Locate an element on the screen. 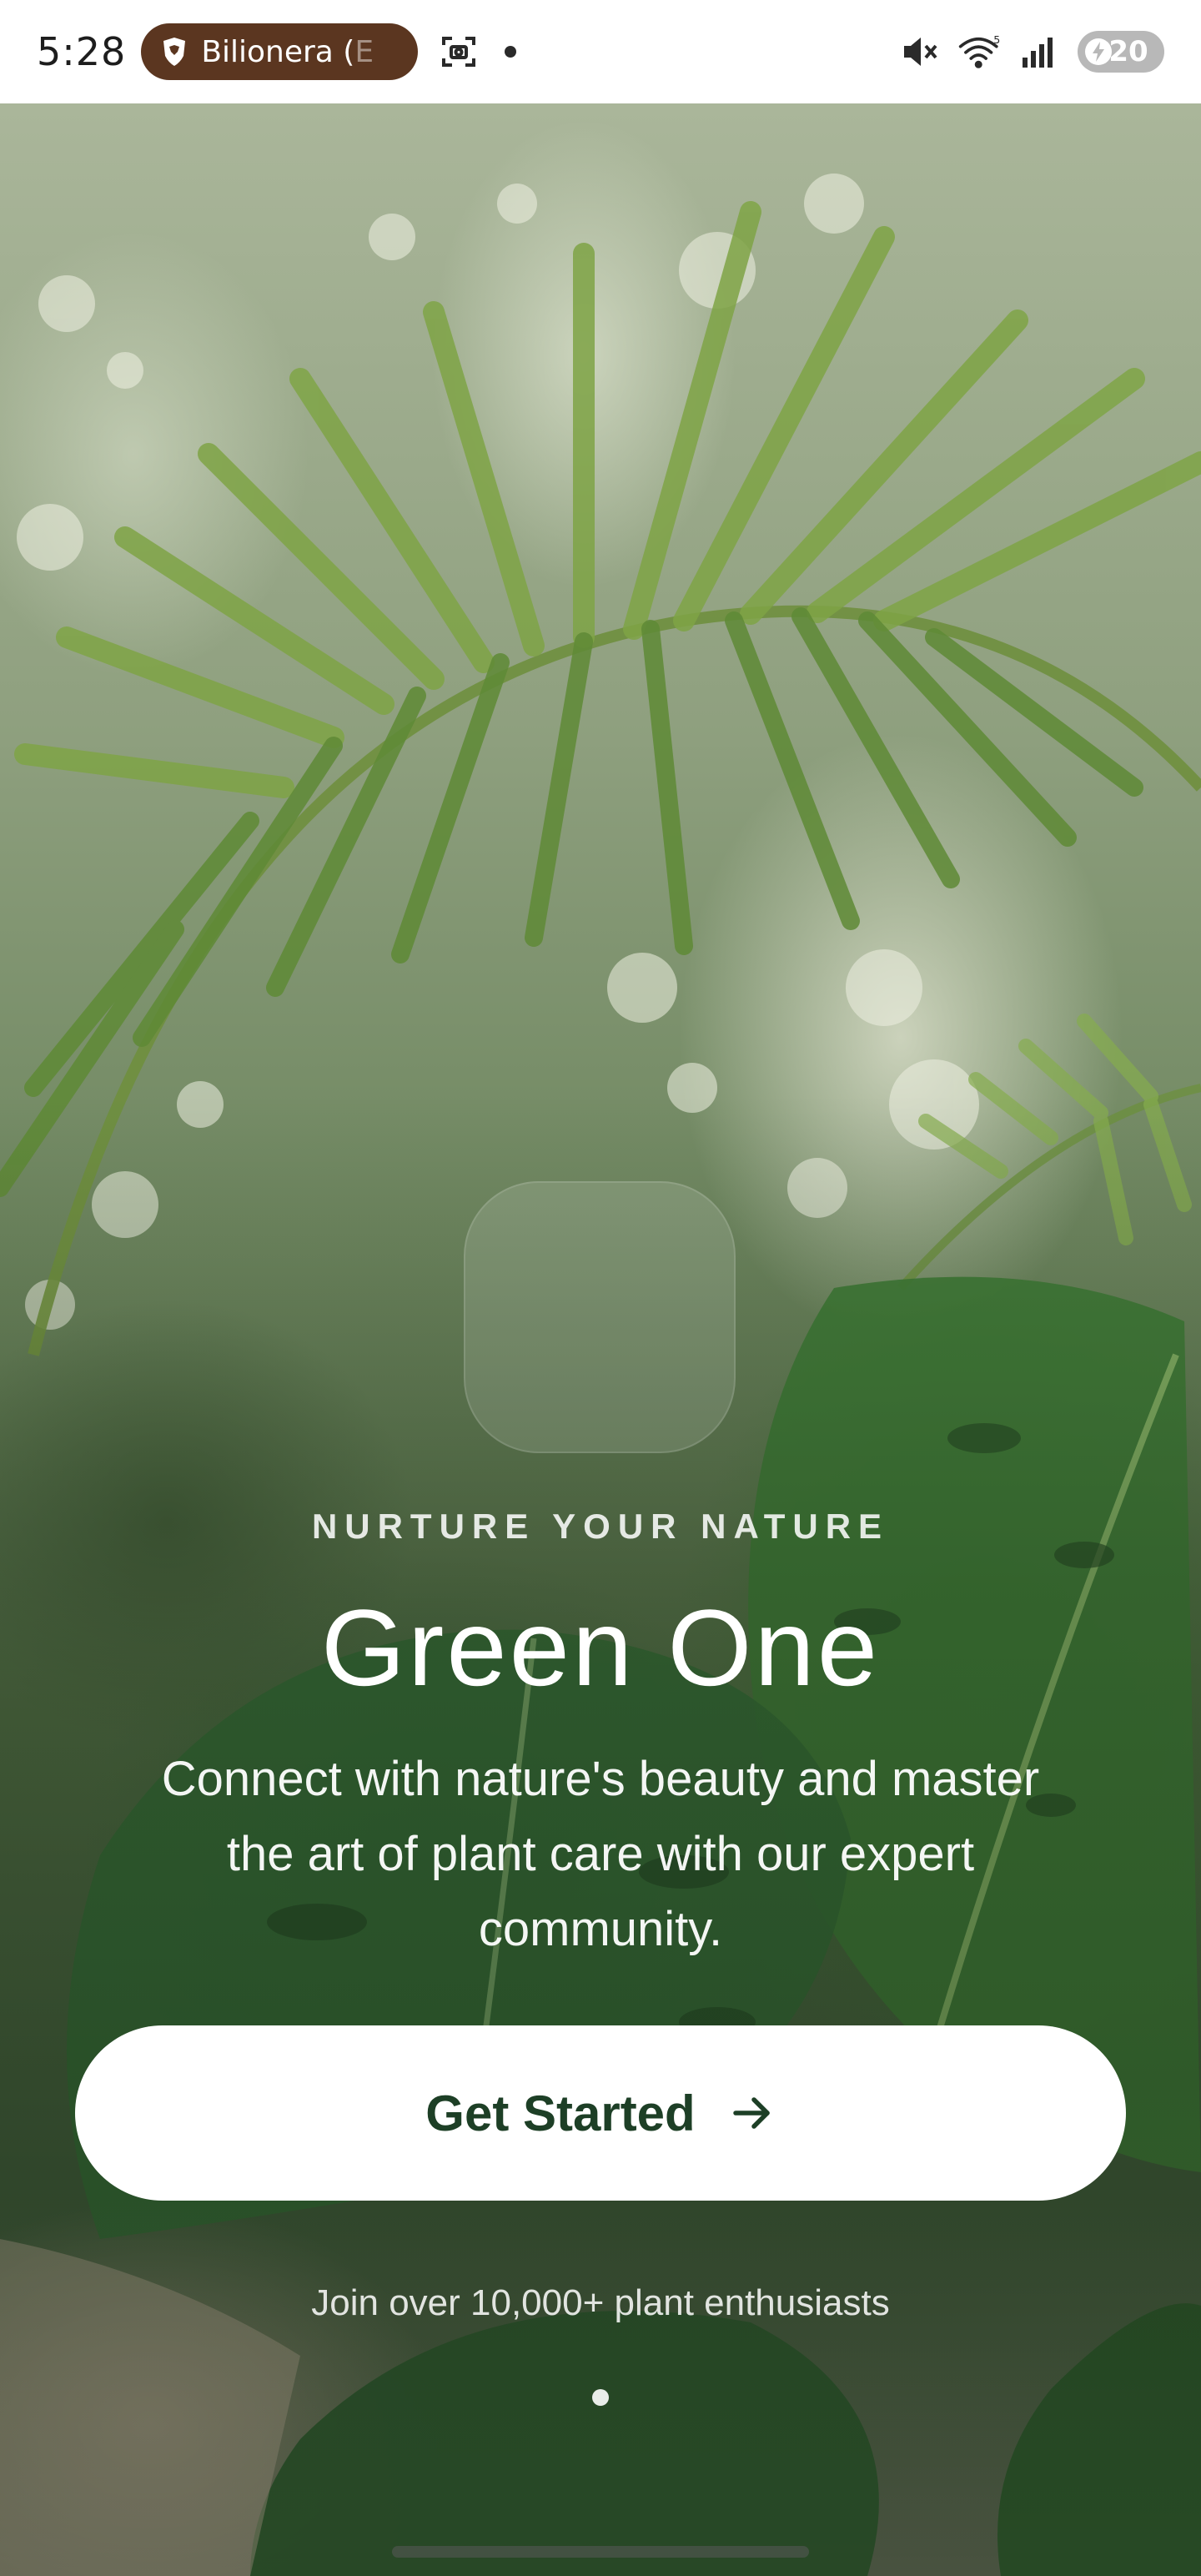 This screenshot has height=2576, width=1201. logo-tile is located at coordinates (600, 1317).